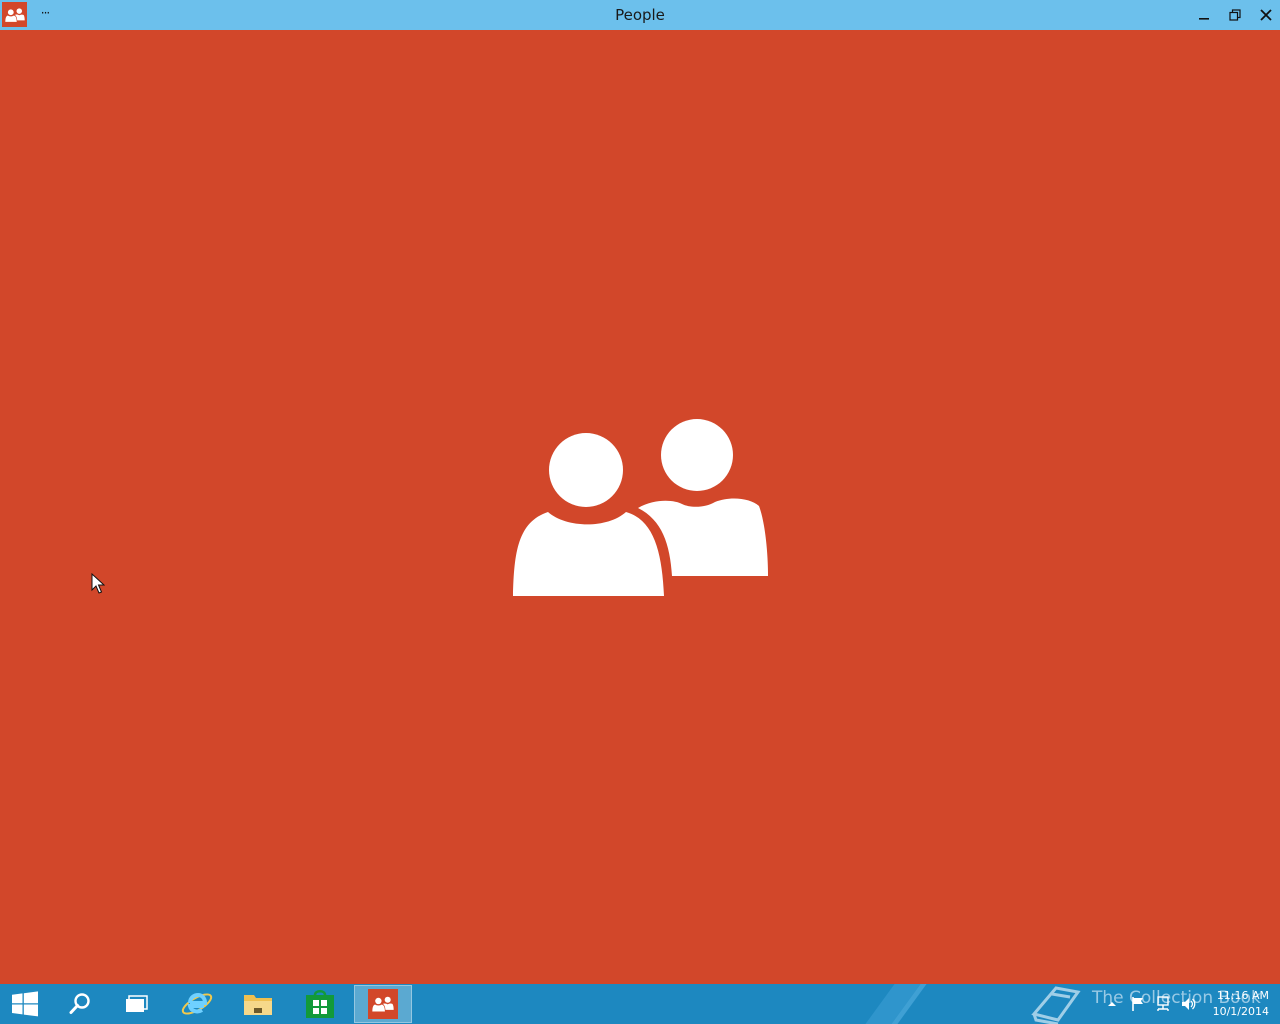 This screenshot has width=1280, height=1024. I want to click on file-explorer-button, so click(258, 1004).